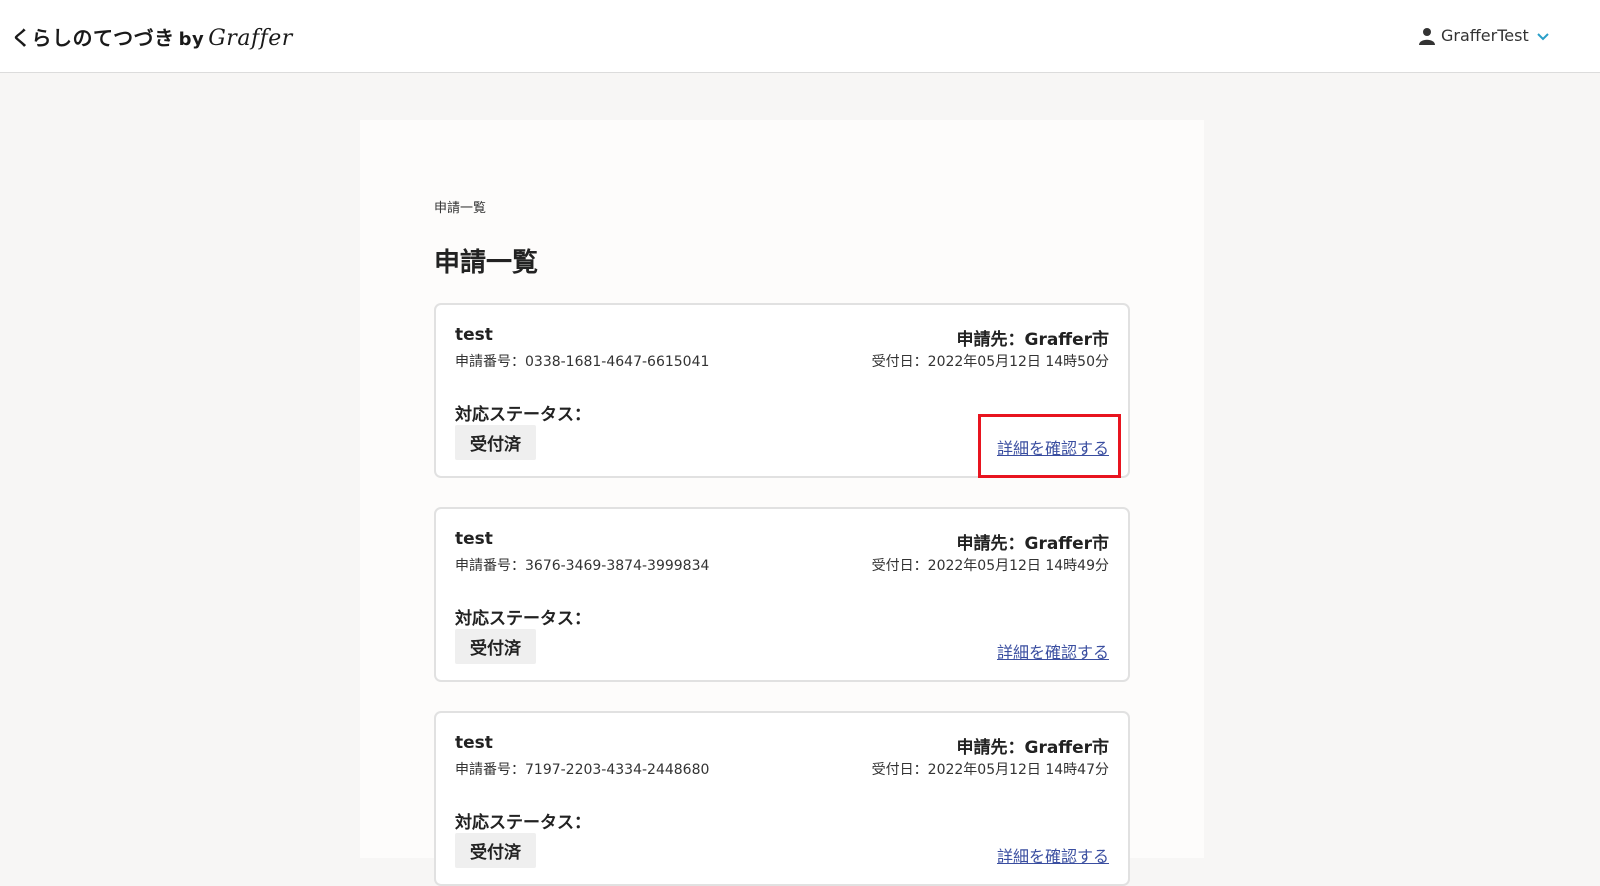 The height and width of the screenshot is (886, 1600). Describe the element at coordinates (486, 263) in the screenshot. I see `page-title: 申請一覧` at that location.